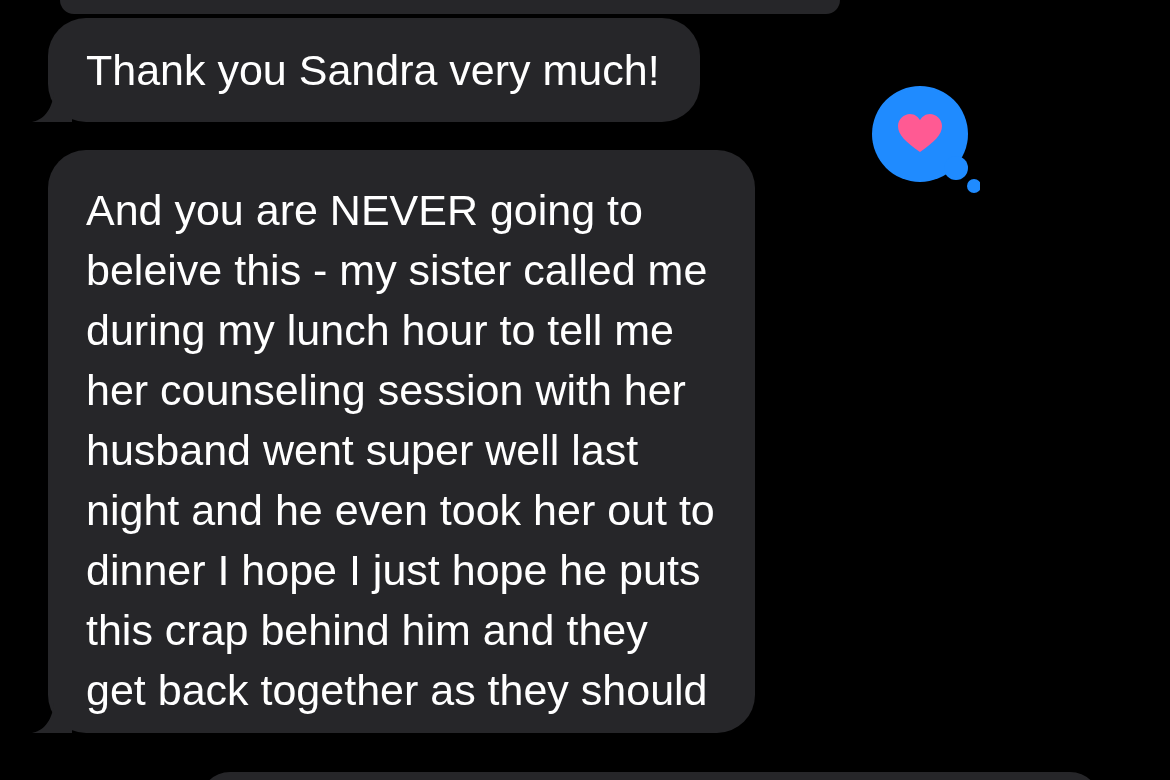 The image size is (1170, 780). I want to click on heart-reaction-icon, so click(925, 139).